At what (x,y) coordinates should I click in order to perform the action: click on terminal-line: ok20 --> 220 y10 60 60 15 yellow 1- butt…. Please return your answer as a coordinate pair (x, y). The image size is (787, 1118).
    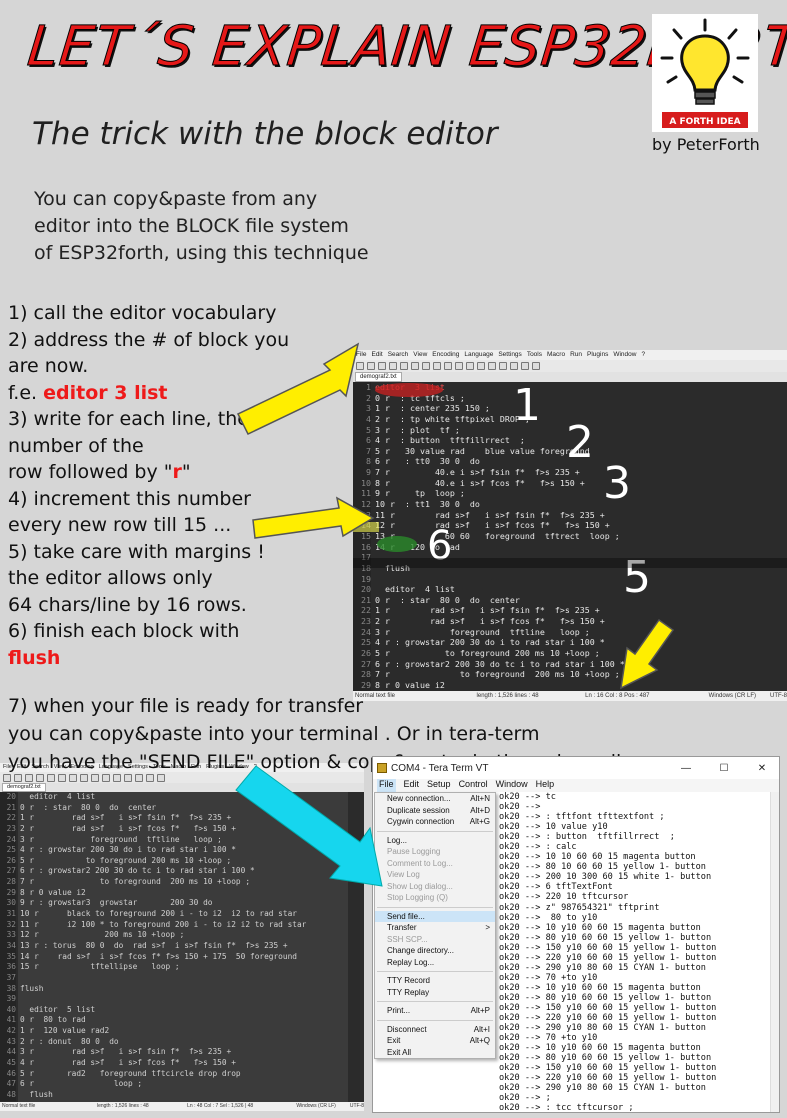
    Looking at the image, I should click on (608, 1018).